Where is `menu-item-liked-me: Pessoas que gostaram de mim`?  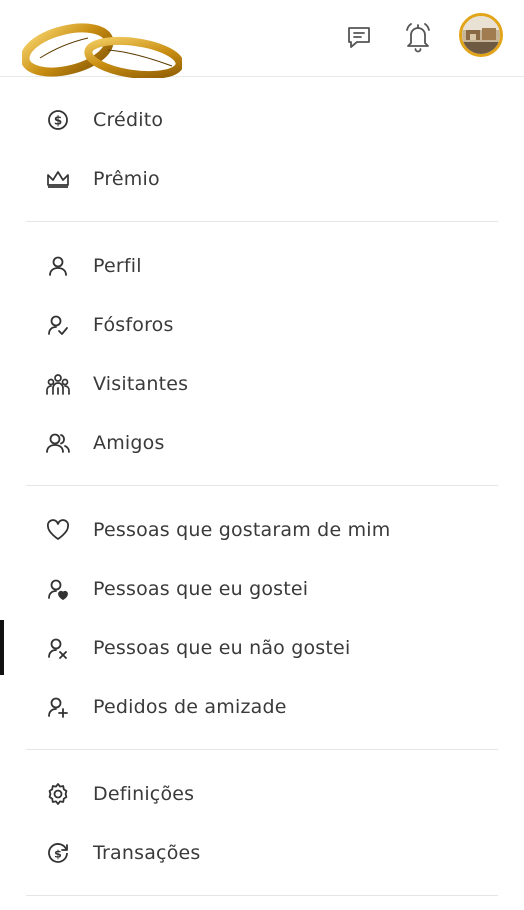
menu-item-liked-me: Pessoas que gostaram de mim is located at coordinates (262, 529).